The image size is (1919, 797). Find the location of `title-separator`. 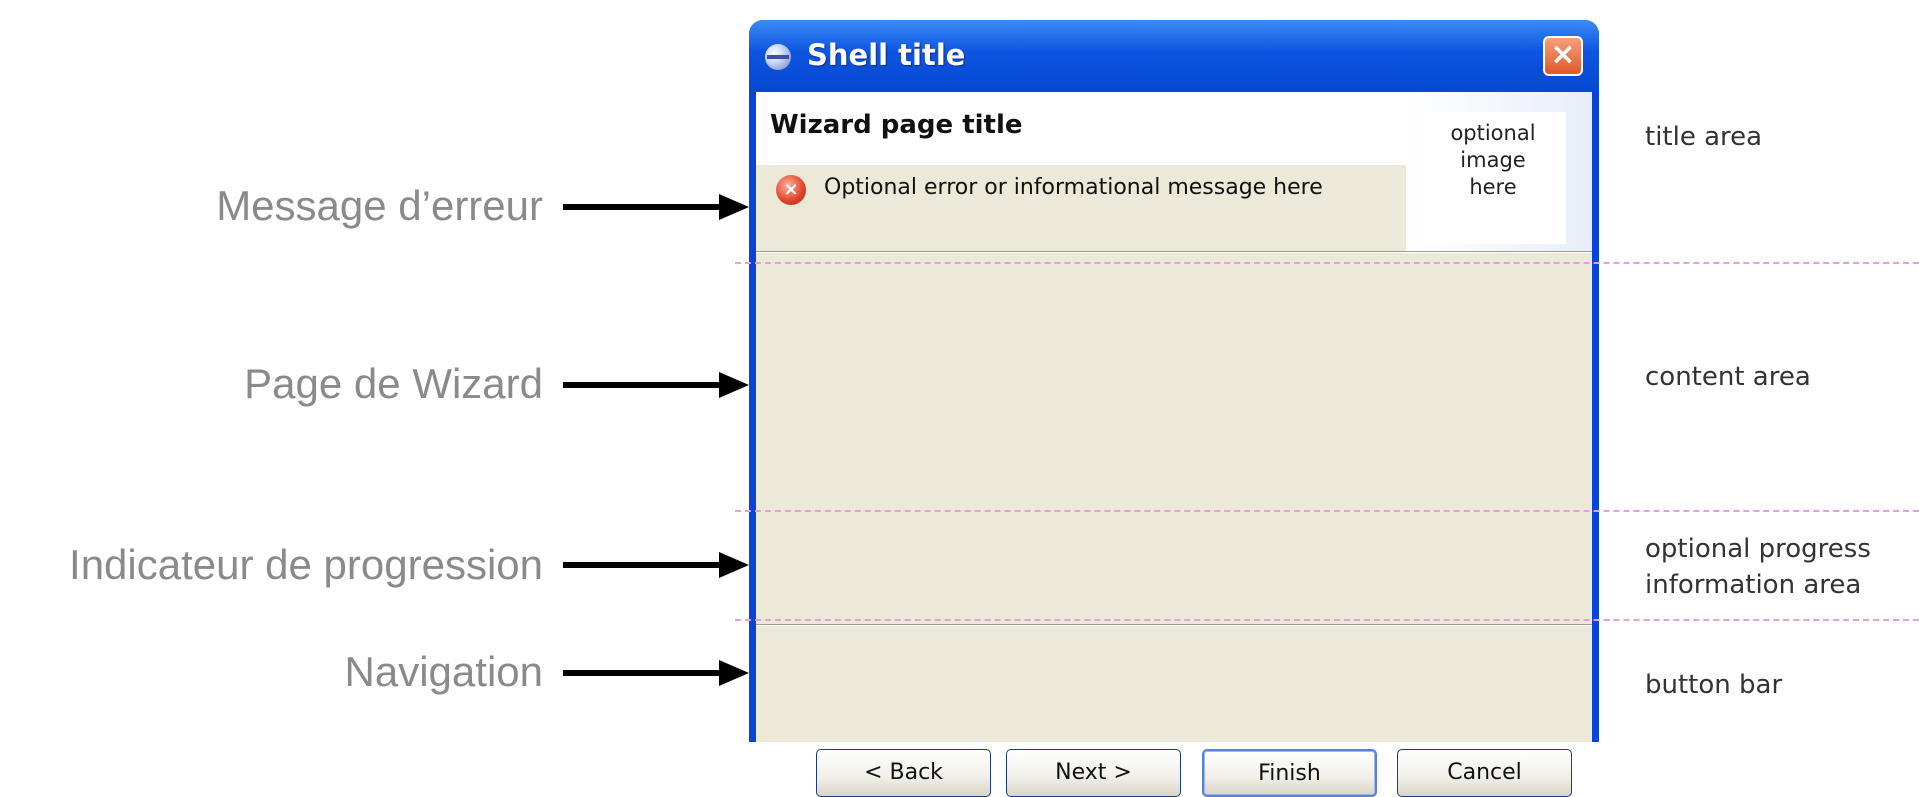

title-separator is located at coordinates (1174, 252).